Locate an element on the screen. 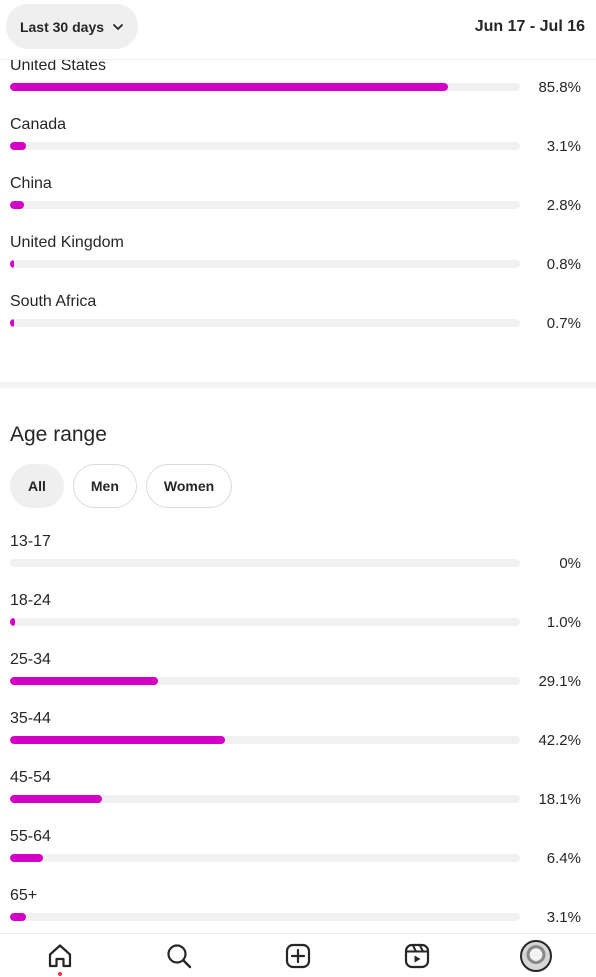 The image size is (596, 977). bar-row: 55-64 6.4% is located at coordinates (298, 857).